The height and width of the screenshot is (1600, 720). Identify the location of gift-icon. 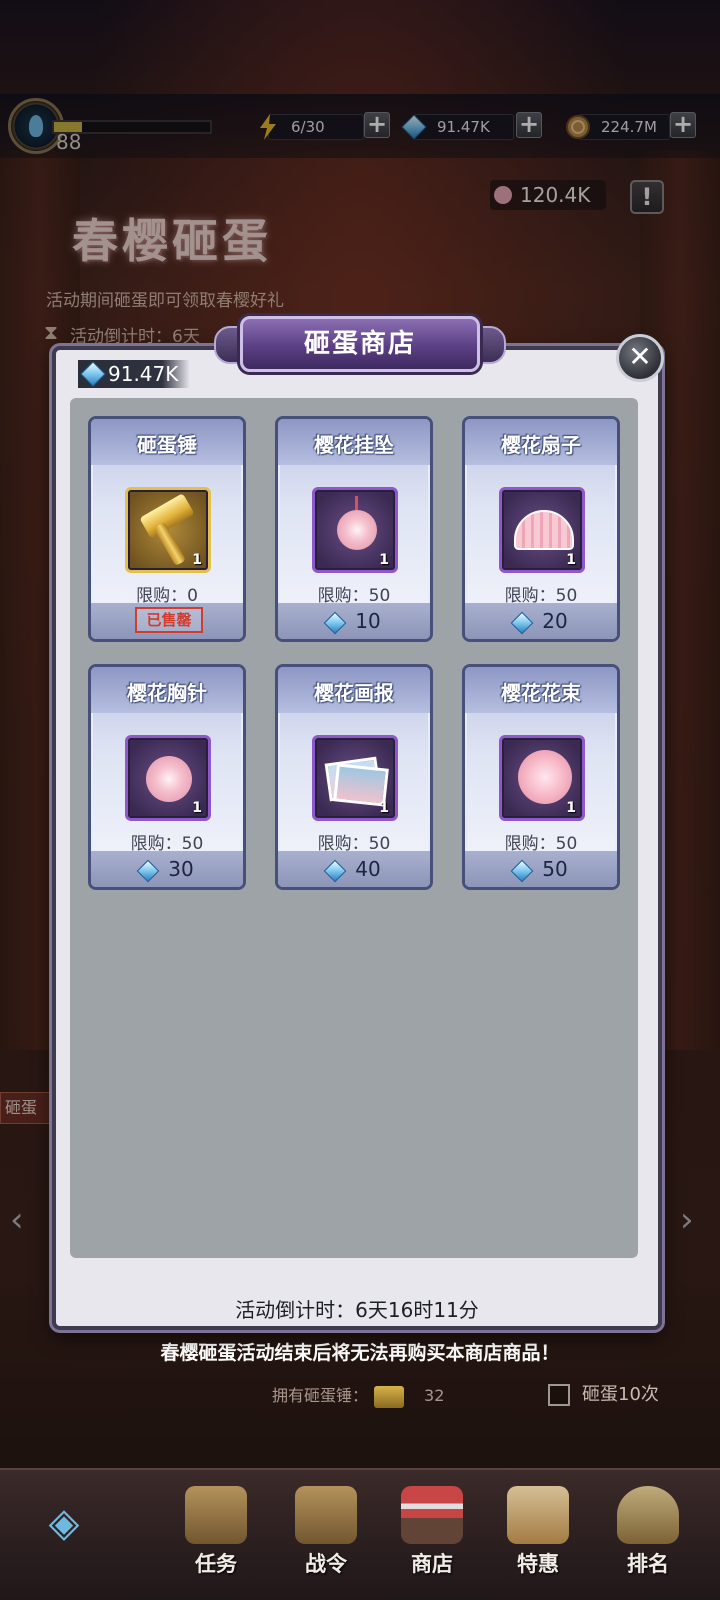
(538, 1515).